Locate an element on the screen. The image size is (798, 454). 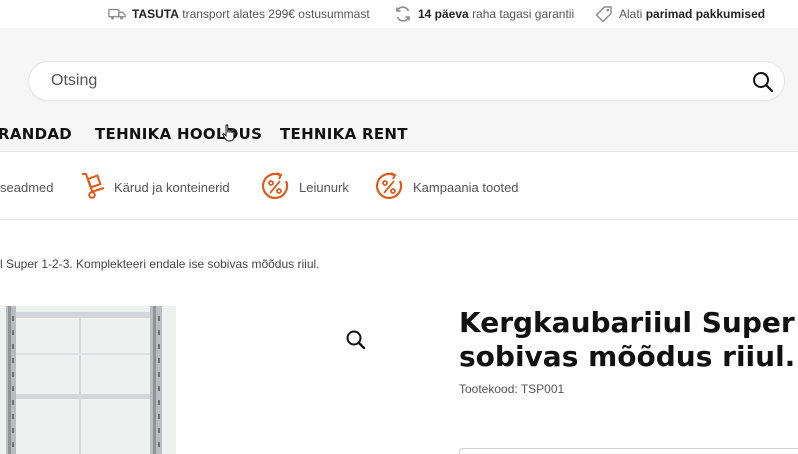
product-title-line-1: Kergkaubariiul Super 1 is located at coordinates (628, 322).